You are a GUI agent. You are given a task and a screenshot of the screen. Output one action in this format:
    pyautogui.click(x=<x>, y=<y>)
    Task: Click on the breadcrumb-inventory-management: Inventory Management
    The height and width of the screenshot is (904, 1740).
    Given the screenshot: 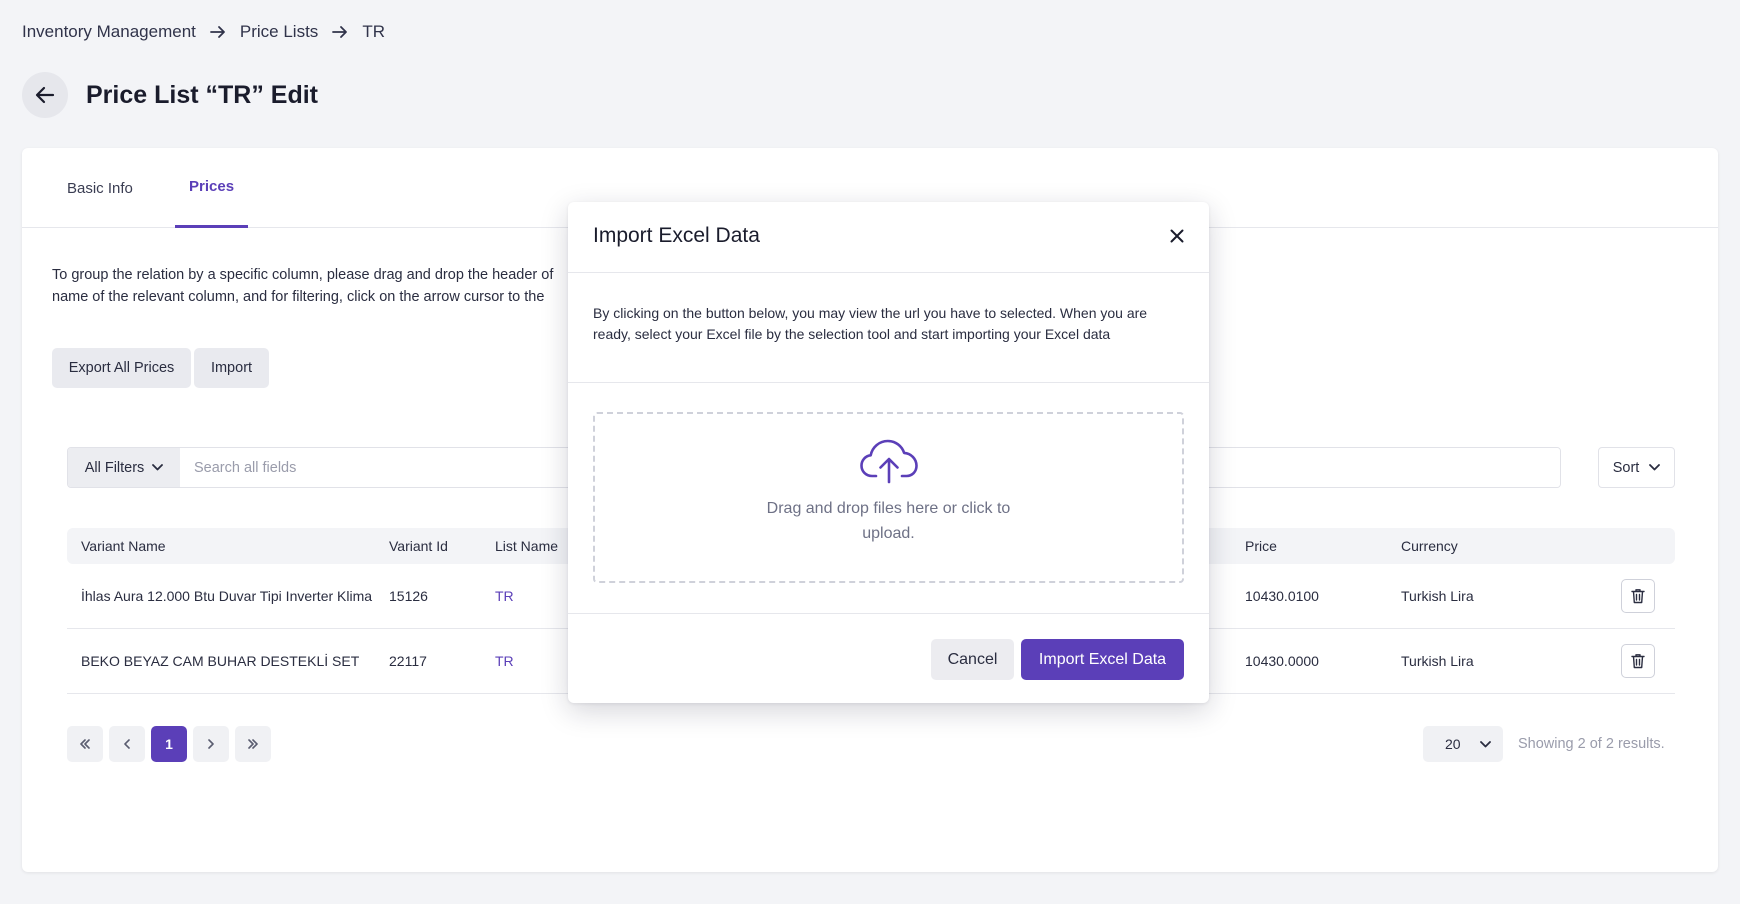 What is the action you would take?
    pyautogui.click(x=109, y=32)
    